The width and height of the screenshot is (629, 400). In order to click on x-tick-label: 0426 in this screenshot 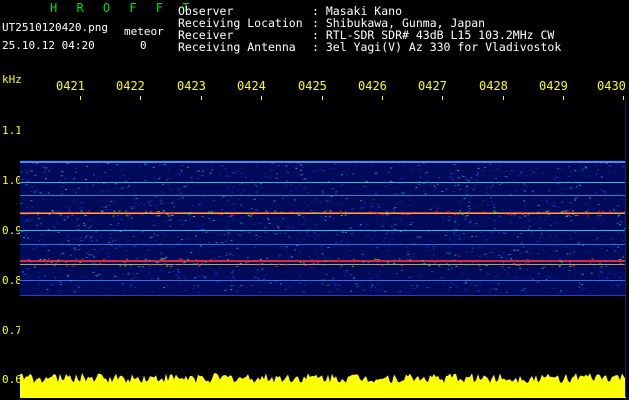, I will do `click(372, 86)`.